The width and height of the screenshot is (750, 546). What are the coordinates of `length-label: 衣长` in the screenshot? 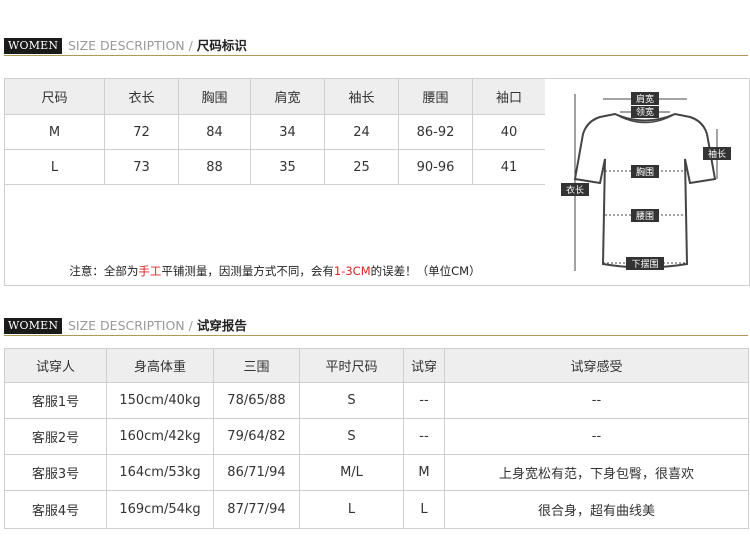 It's located at (575, 190).